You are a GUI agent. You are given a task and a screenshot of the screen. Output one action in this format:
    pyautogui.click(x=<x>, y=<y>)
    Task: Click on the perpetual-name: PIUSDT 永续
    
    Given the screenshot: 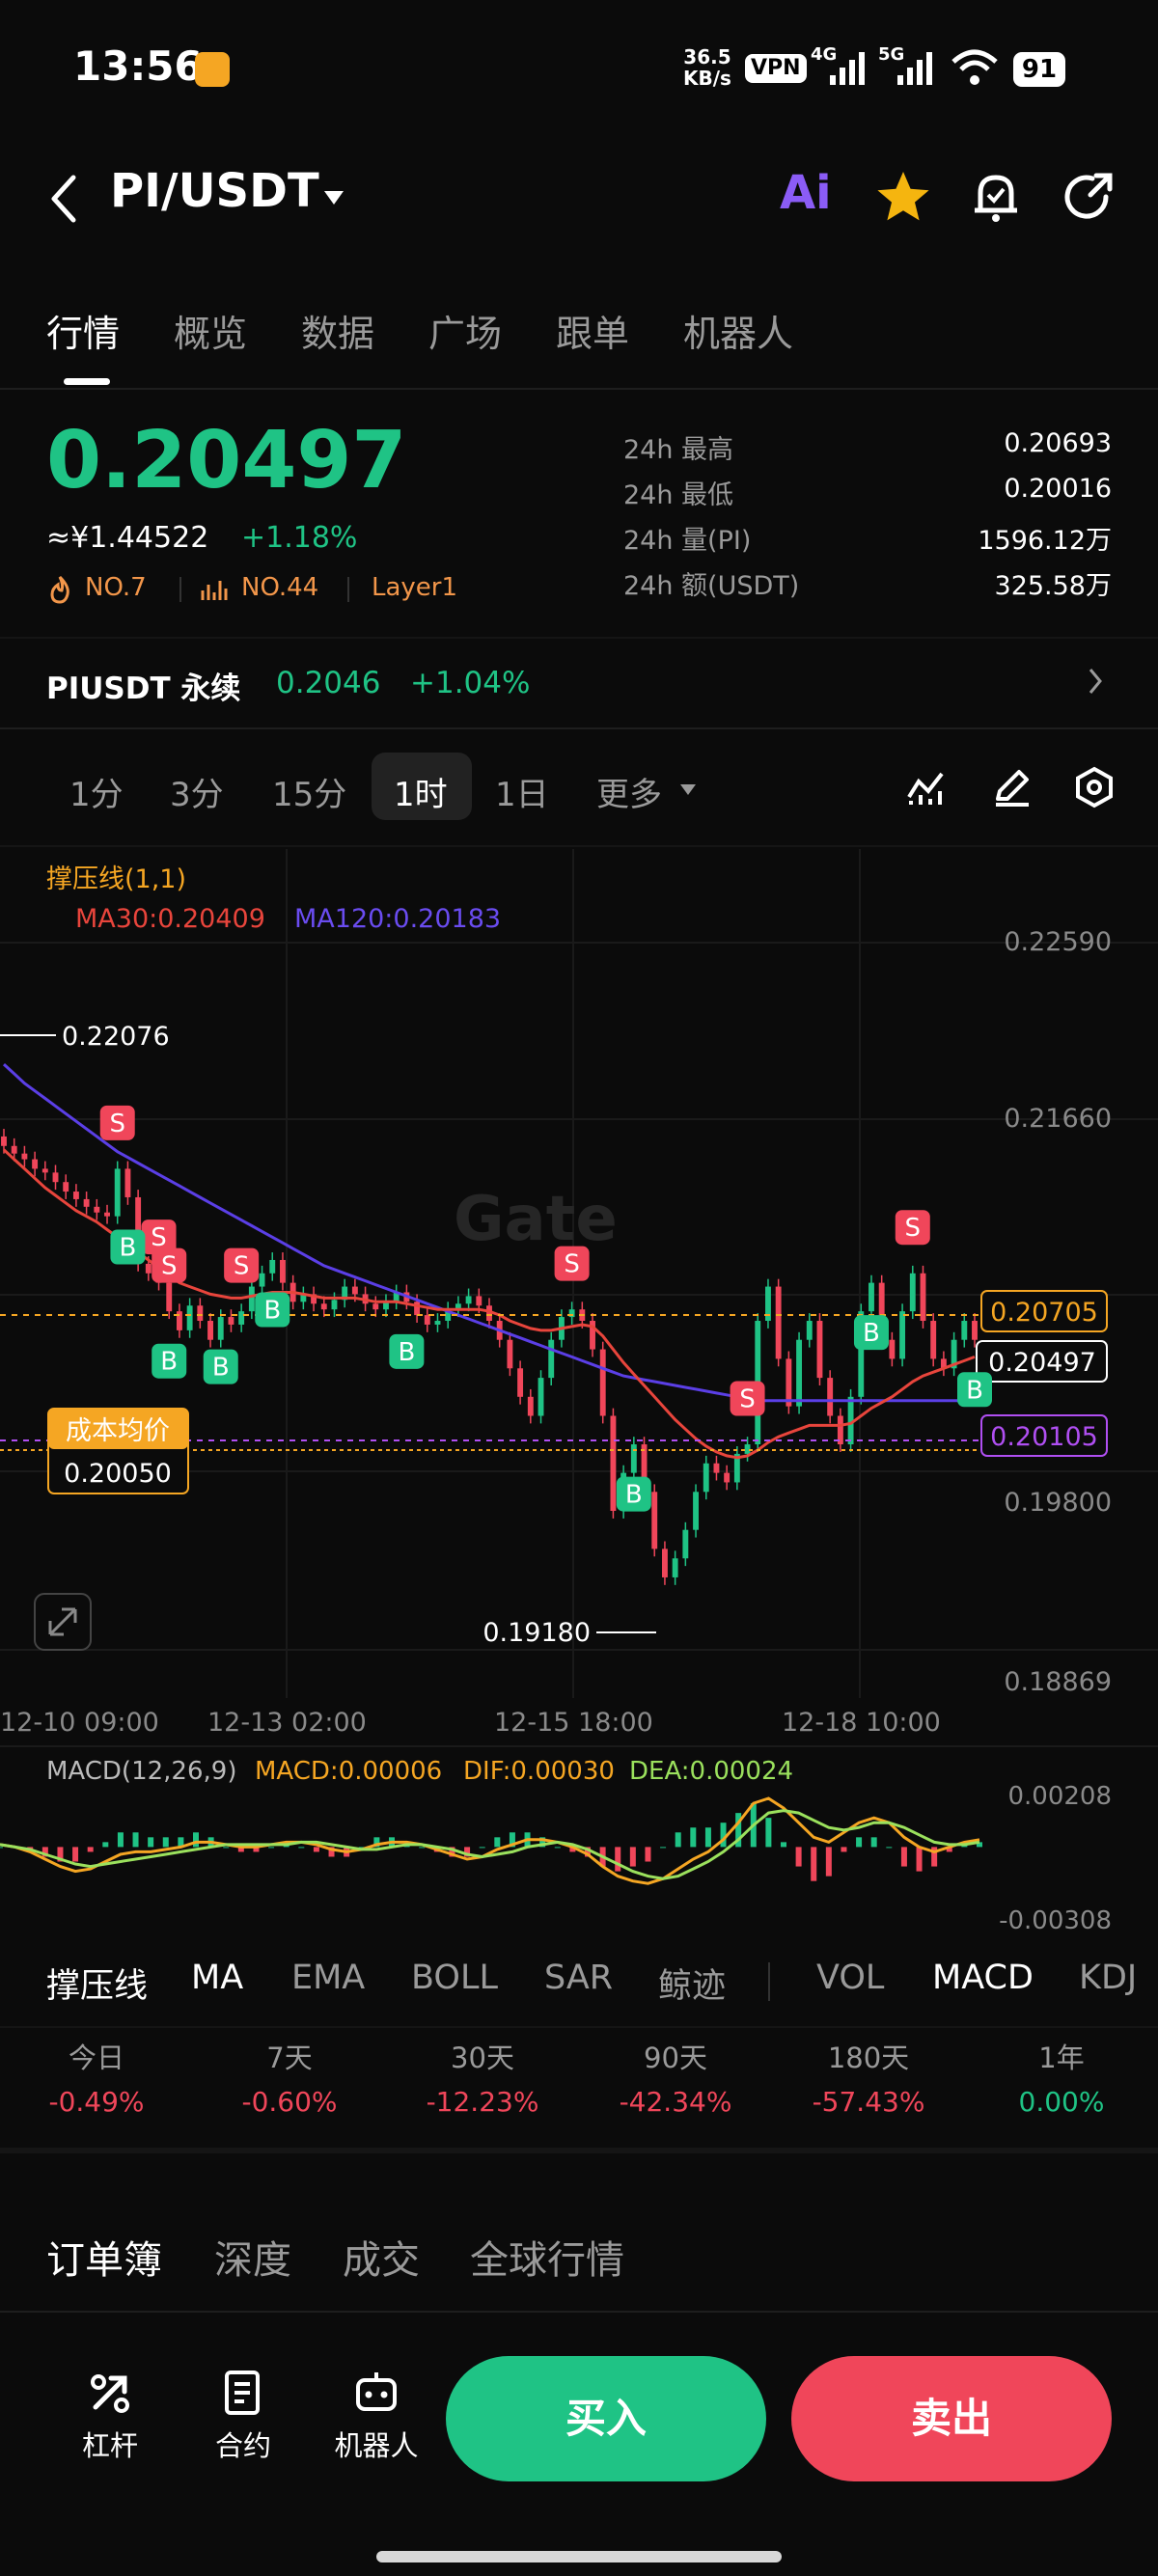 What is the action you would take?
    pyautogui.click(x=143, y=685)
    